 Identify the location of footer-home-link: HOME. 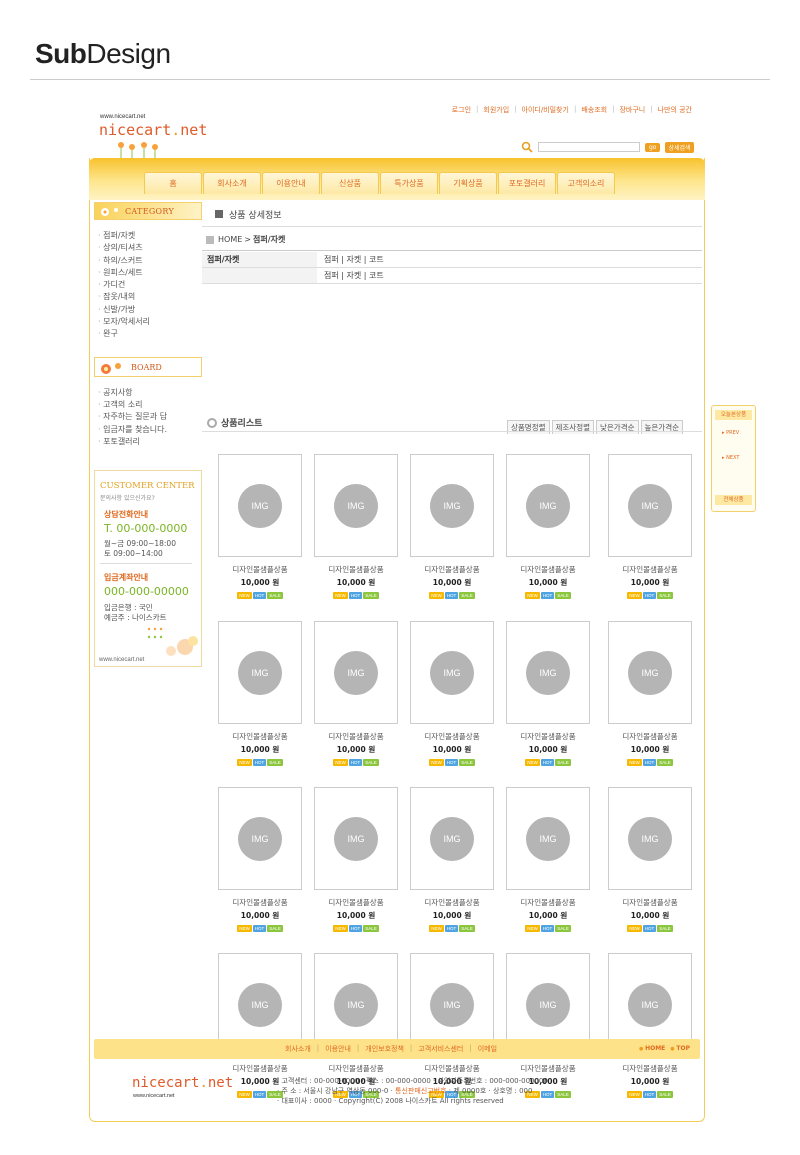
(652, 1048).